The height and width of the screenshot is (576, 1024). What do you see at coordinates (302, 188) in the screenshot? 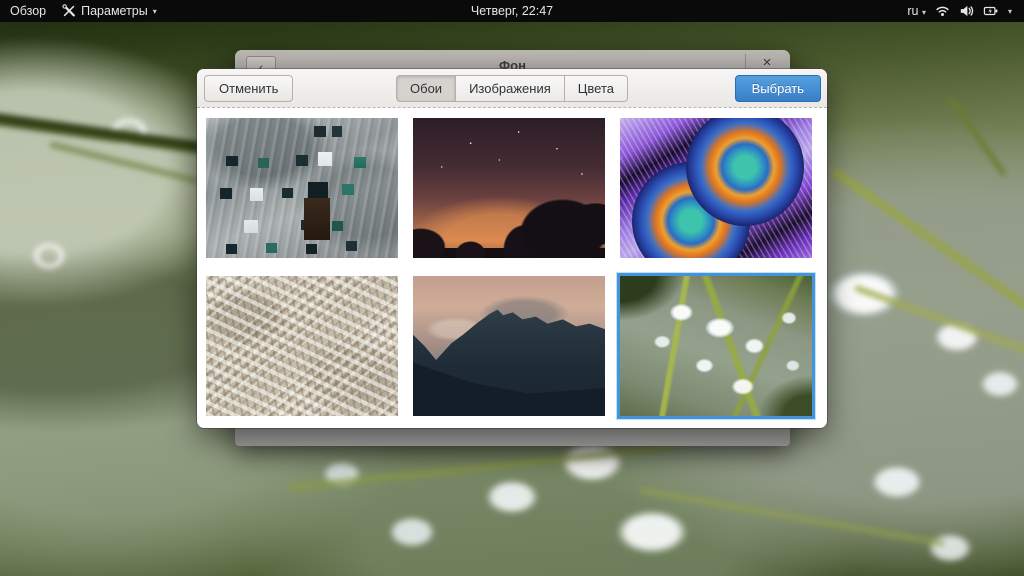
I see `wallpaper-thumbnail-building` at bounding box center [302, 188].